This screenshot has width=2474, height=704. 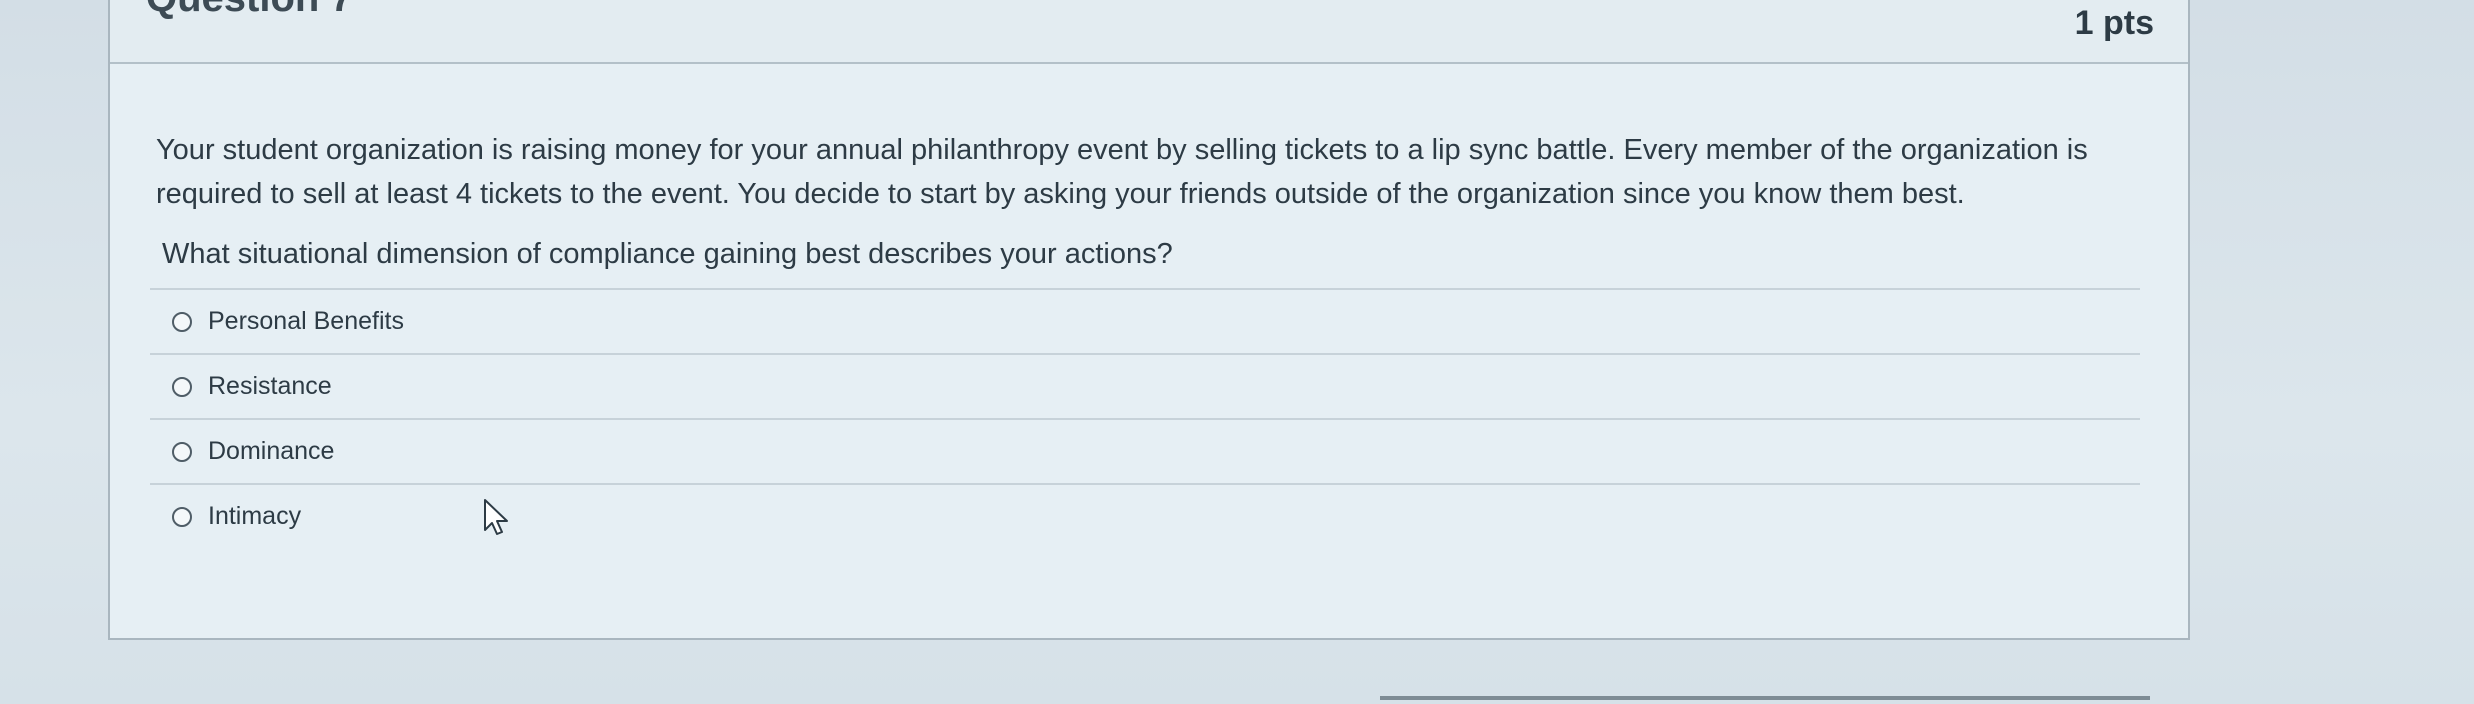 What do you see at coordinates (496, 517) in the screenshot?
I see `mouse-pointer-icon` at bounding box center [496, 517].